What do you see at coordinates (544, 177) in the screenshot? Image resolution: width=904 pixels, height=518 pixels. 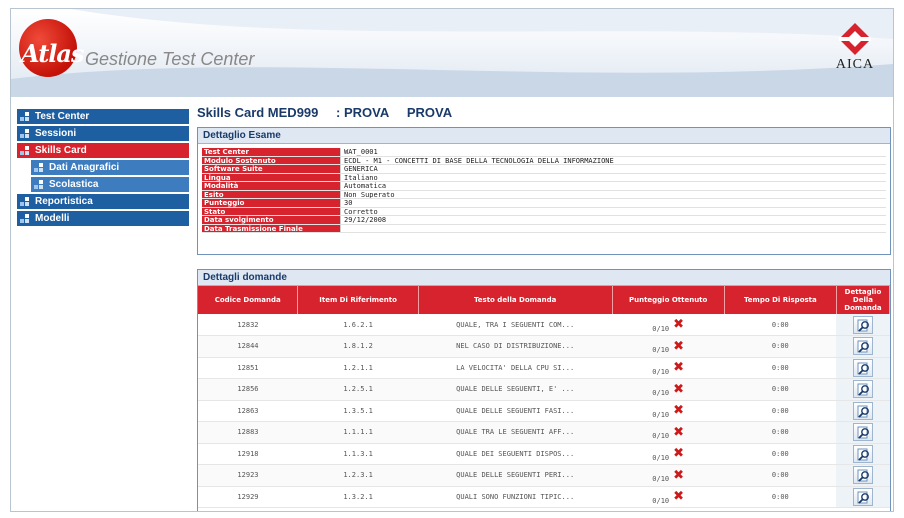 I see `exam-row: Lingua Italiano` at bounding box center [544, 177].